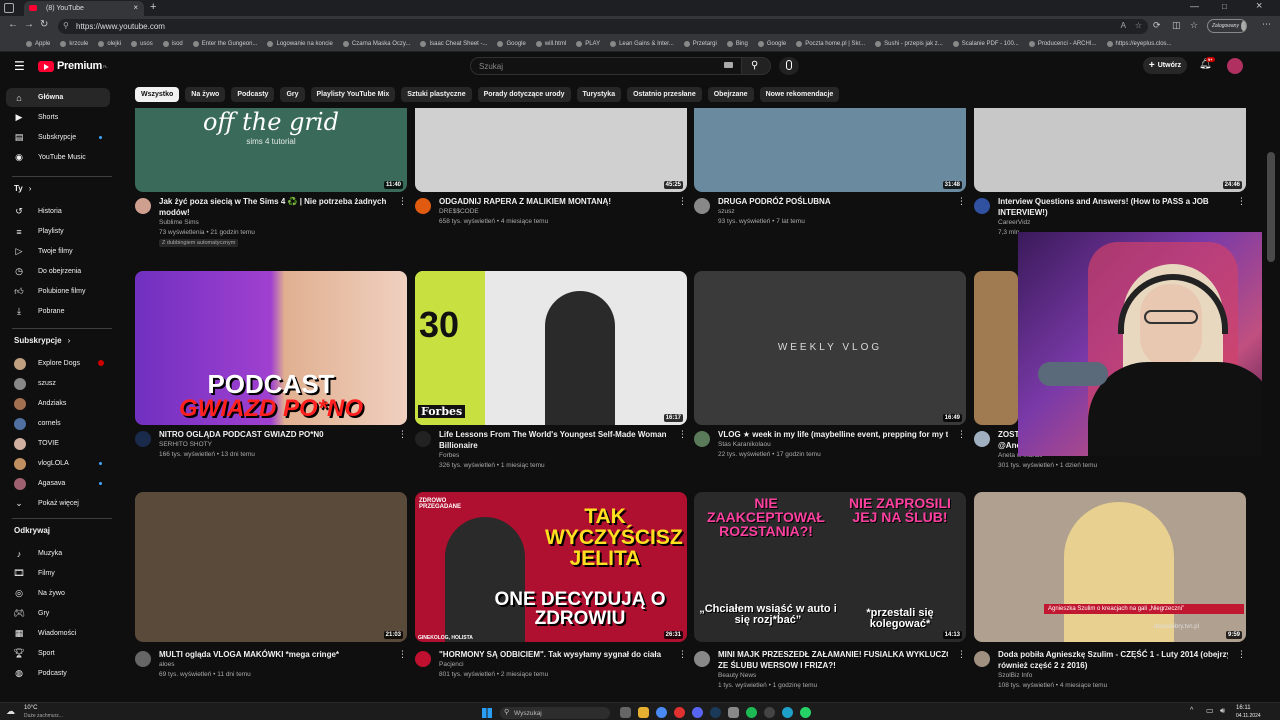  I want to click on chip-filter: Sztuki plastyczne, so click(436, 94).